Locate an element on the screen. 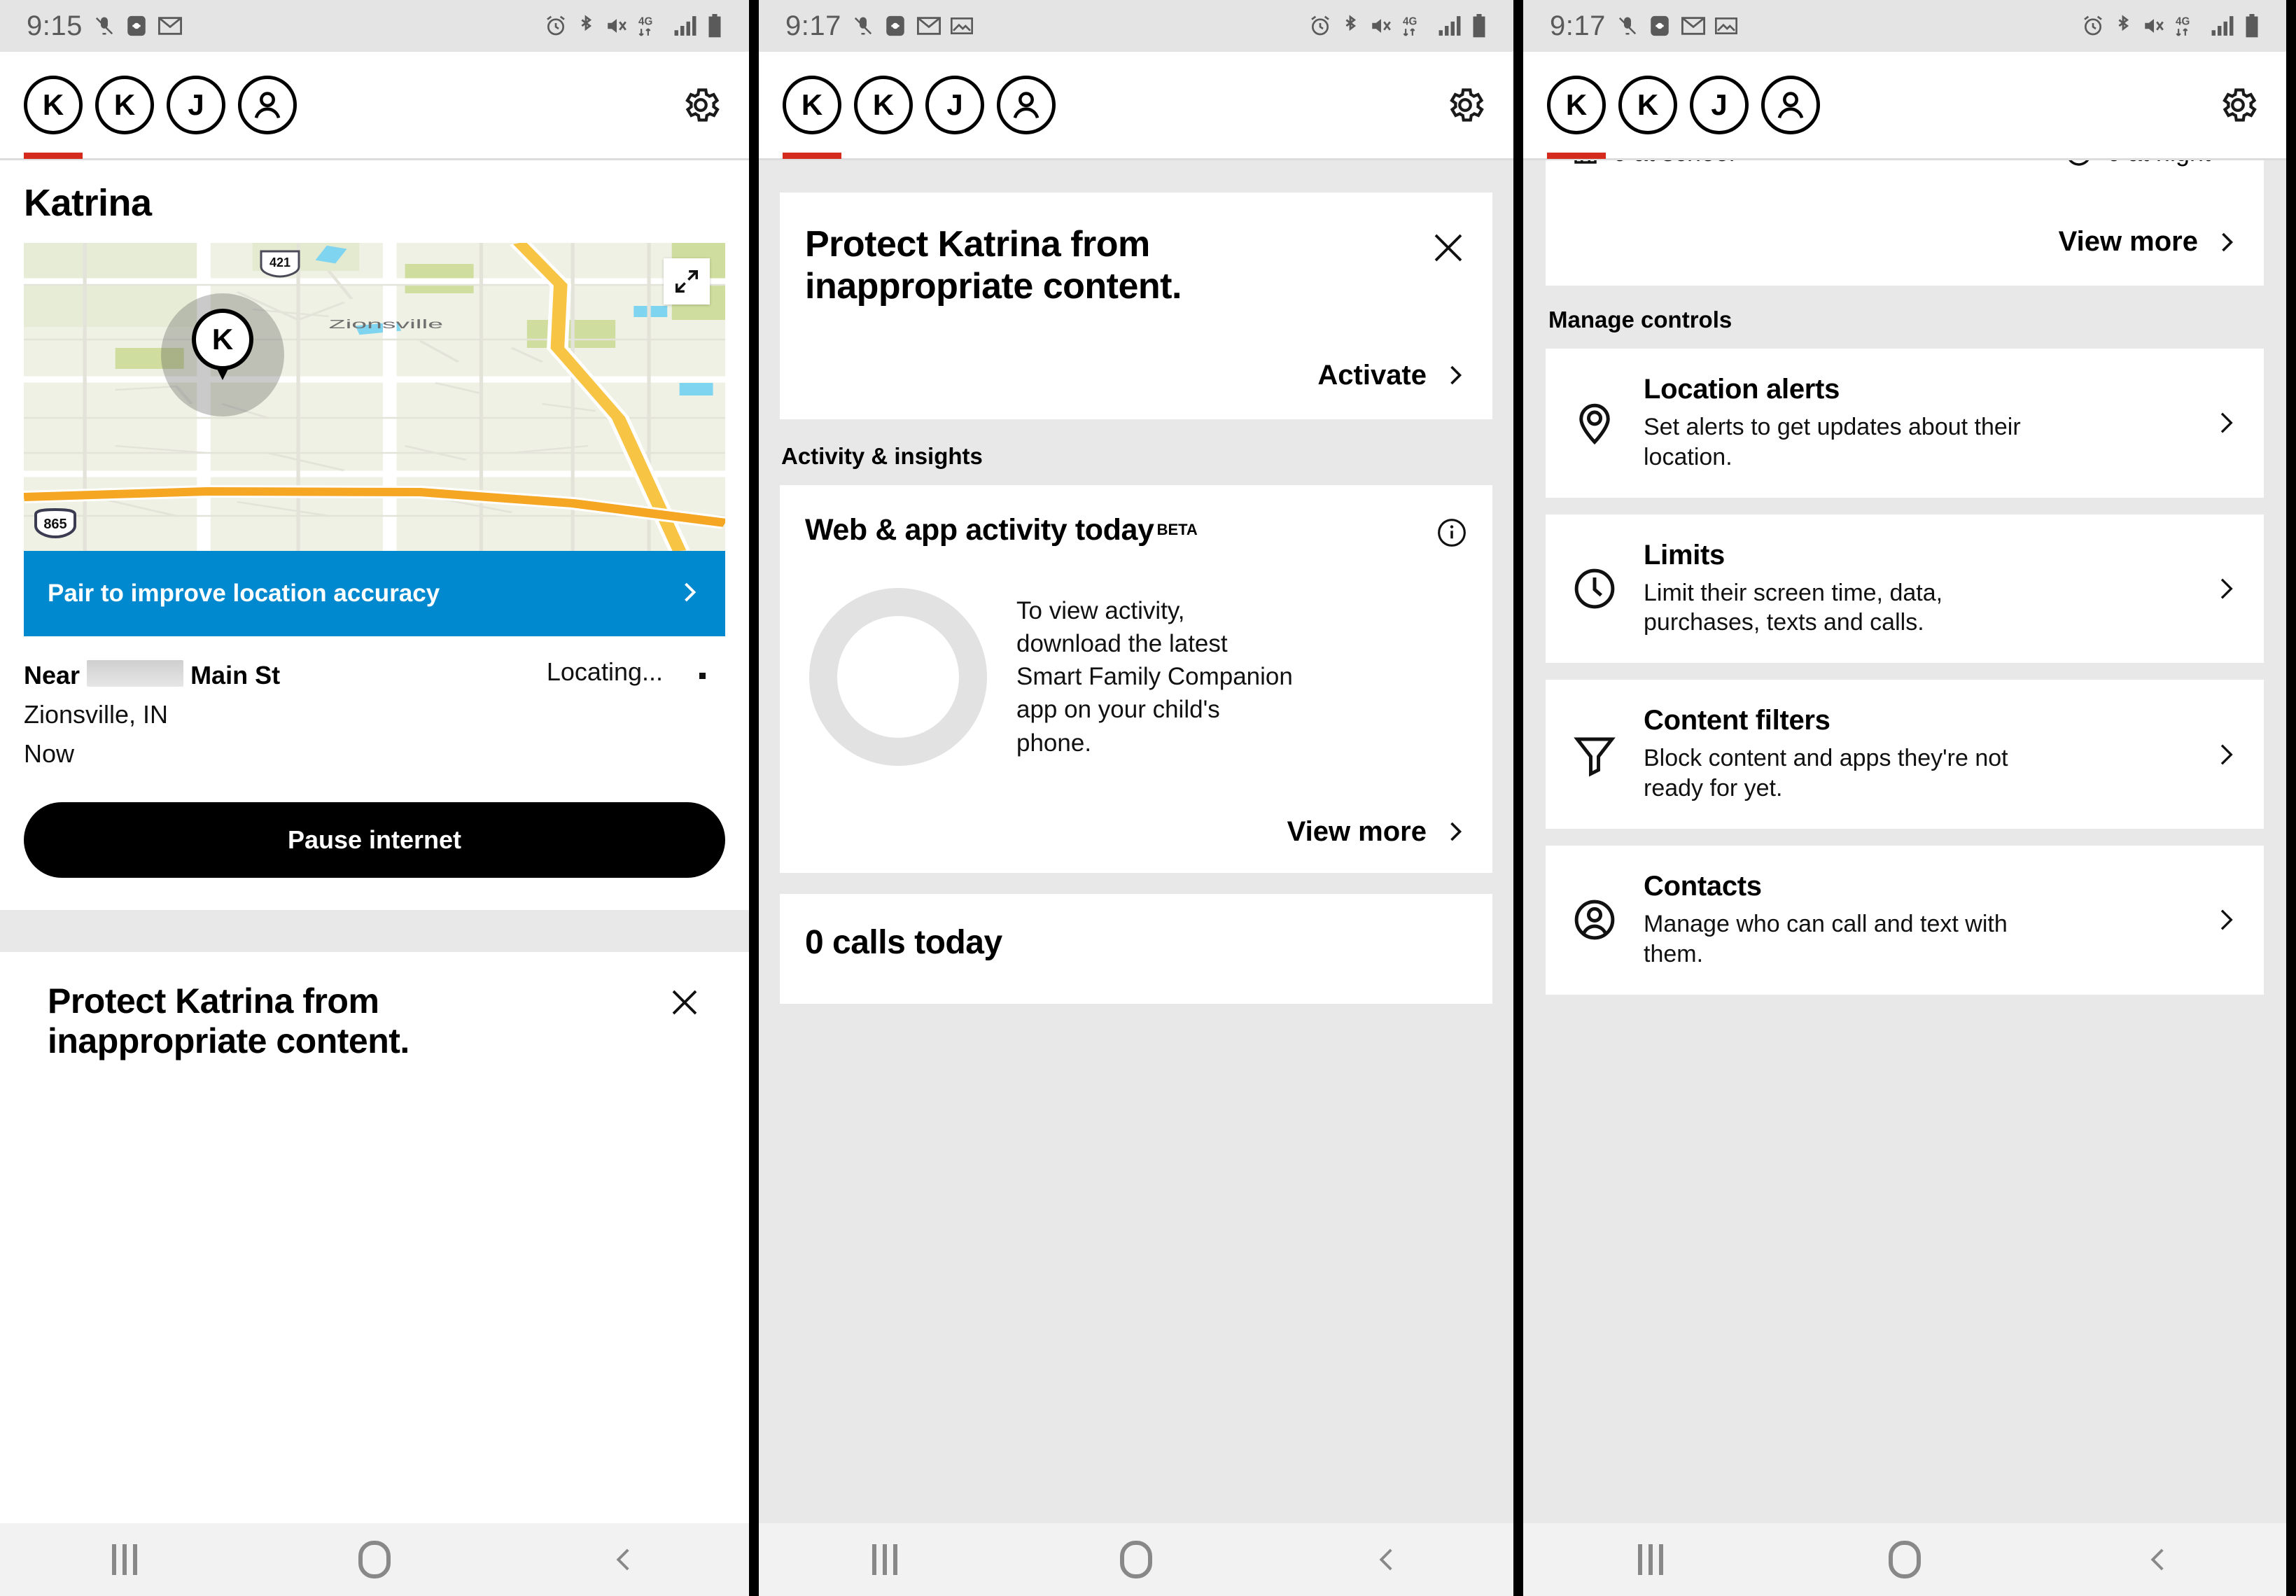 This screenshot has width=2296, height=1596. section-activity-insights-label: Activity & insights is located at coordinates (882, 455).